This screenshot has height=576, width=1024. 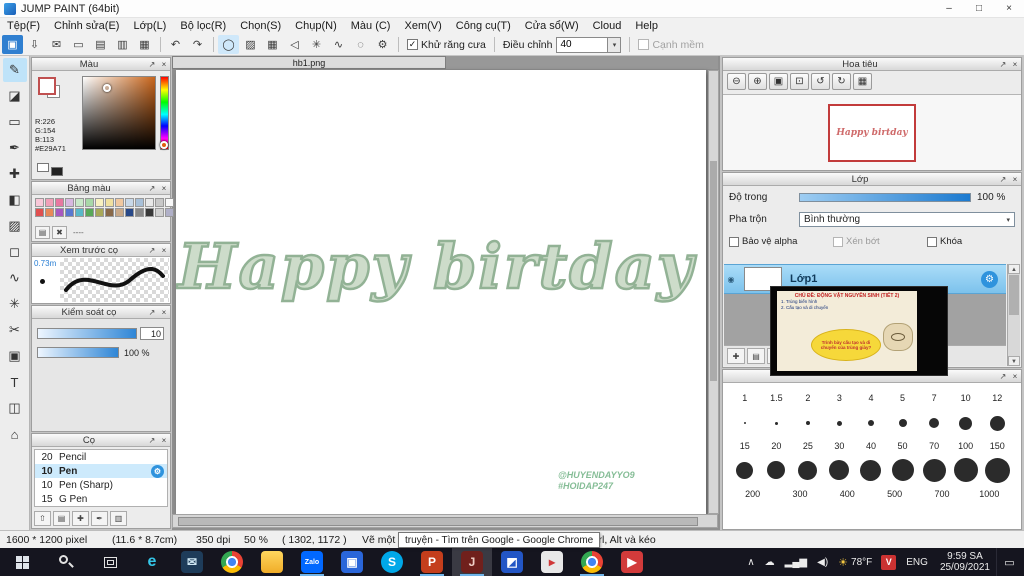 What do you see at coordinates (144, 44) in the screenshot?
I see `grid-icon: ▦` at bounding box center [144, 44].